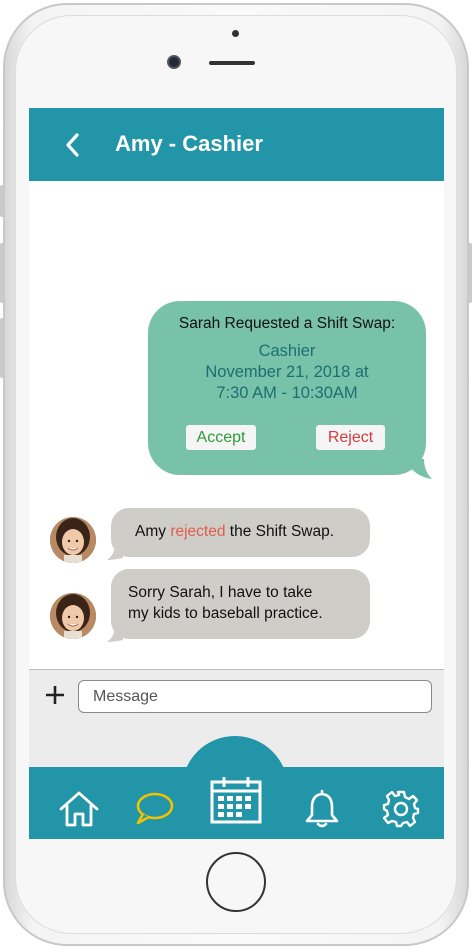 The image size is (472, 949). Describe the element at coordinates (322, 809) in the screenshot. I see `bell-icon` at that location.